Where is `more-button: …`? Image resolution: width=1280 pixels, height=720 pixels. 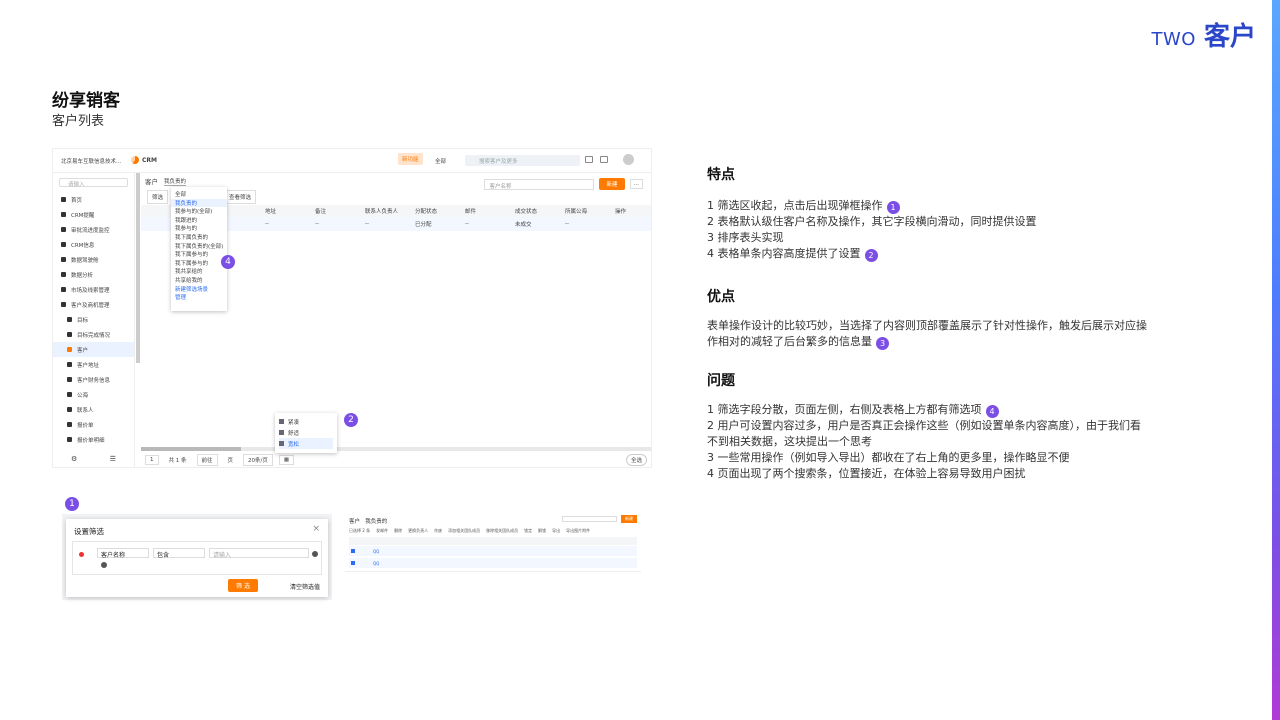
more-button: … is located at coordinates (636, 184).